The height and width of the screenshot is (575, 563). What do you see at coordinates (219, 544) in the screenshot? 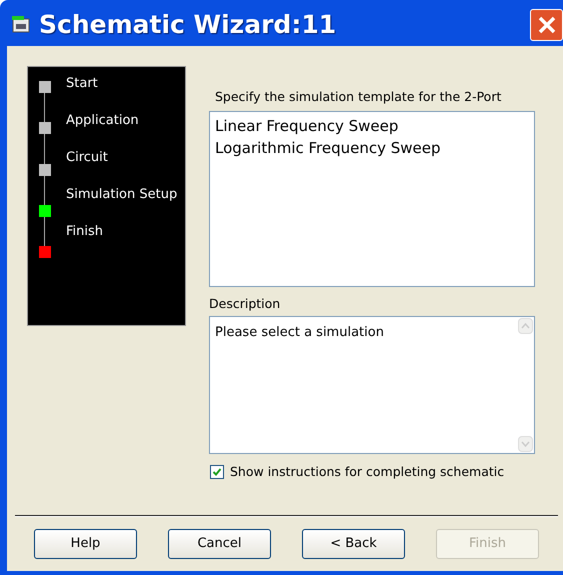
I see `dialog-button: Cancel` at bounding box center [219, 544].